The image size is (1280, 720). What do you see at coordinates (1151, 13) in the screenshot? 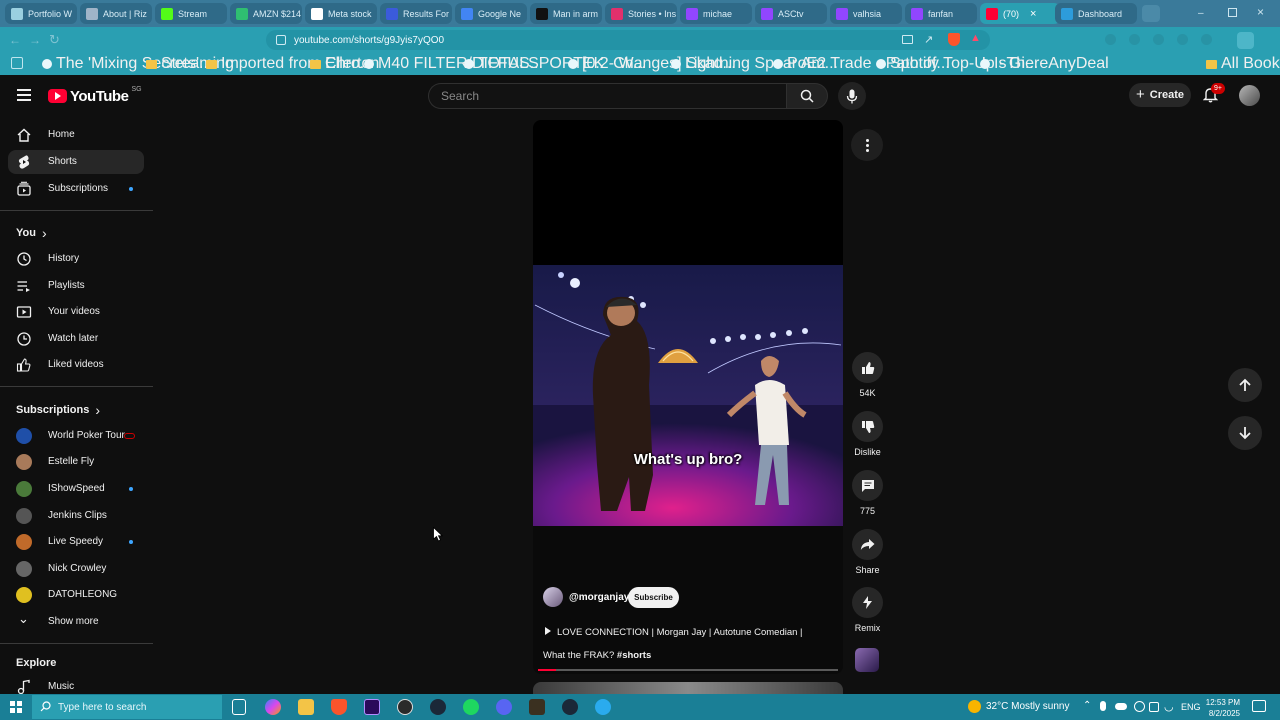
I see `new-tab-button` at bounding box center [1151, 13].